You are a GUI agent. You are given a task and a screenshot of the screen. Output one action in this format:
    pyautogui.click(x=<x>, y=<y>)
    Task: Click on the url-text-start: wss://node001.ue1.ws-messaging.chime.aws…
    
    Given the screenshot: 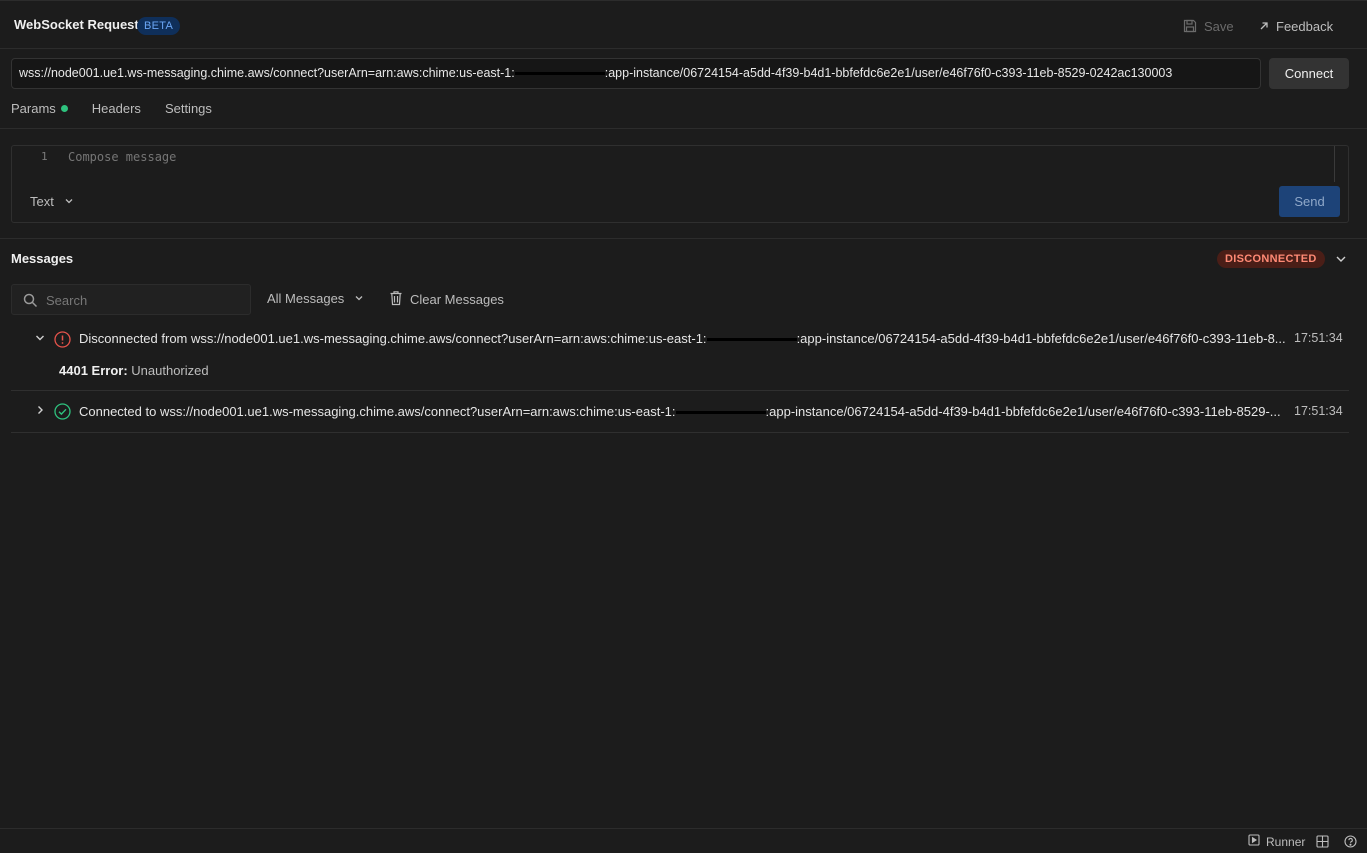 What is the action you would take?
    pyautogui.click(x=267, y=73)
    